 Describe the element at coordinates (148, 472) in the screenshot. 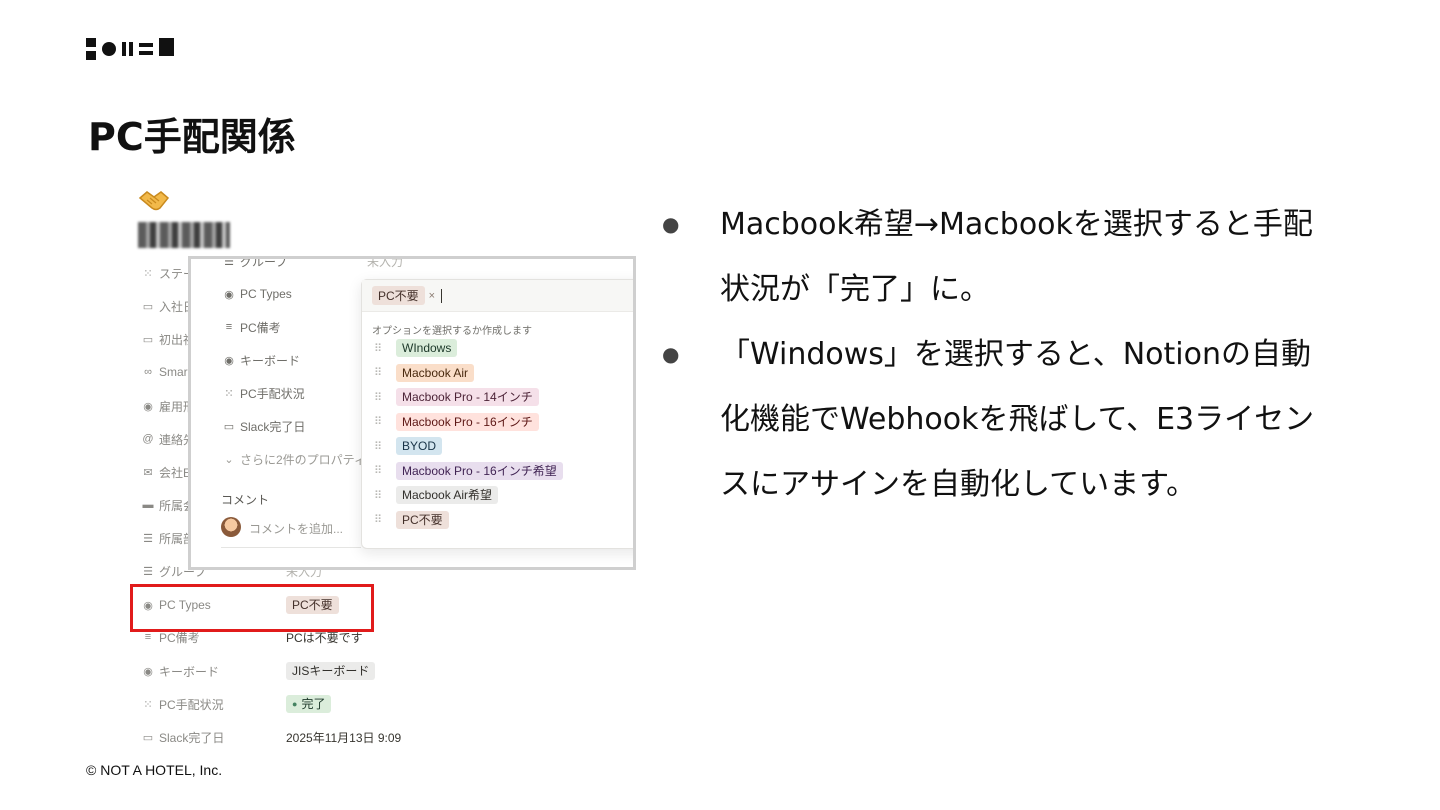

I see `mail-icon: ✉` at that location.